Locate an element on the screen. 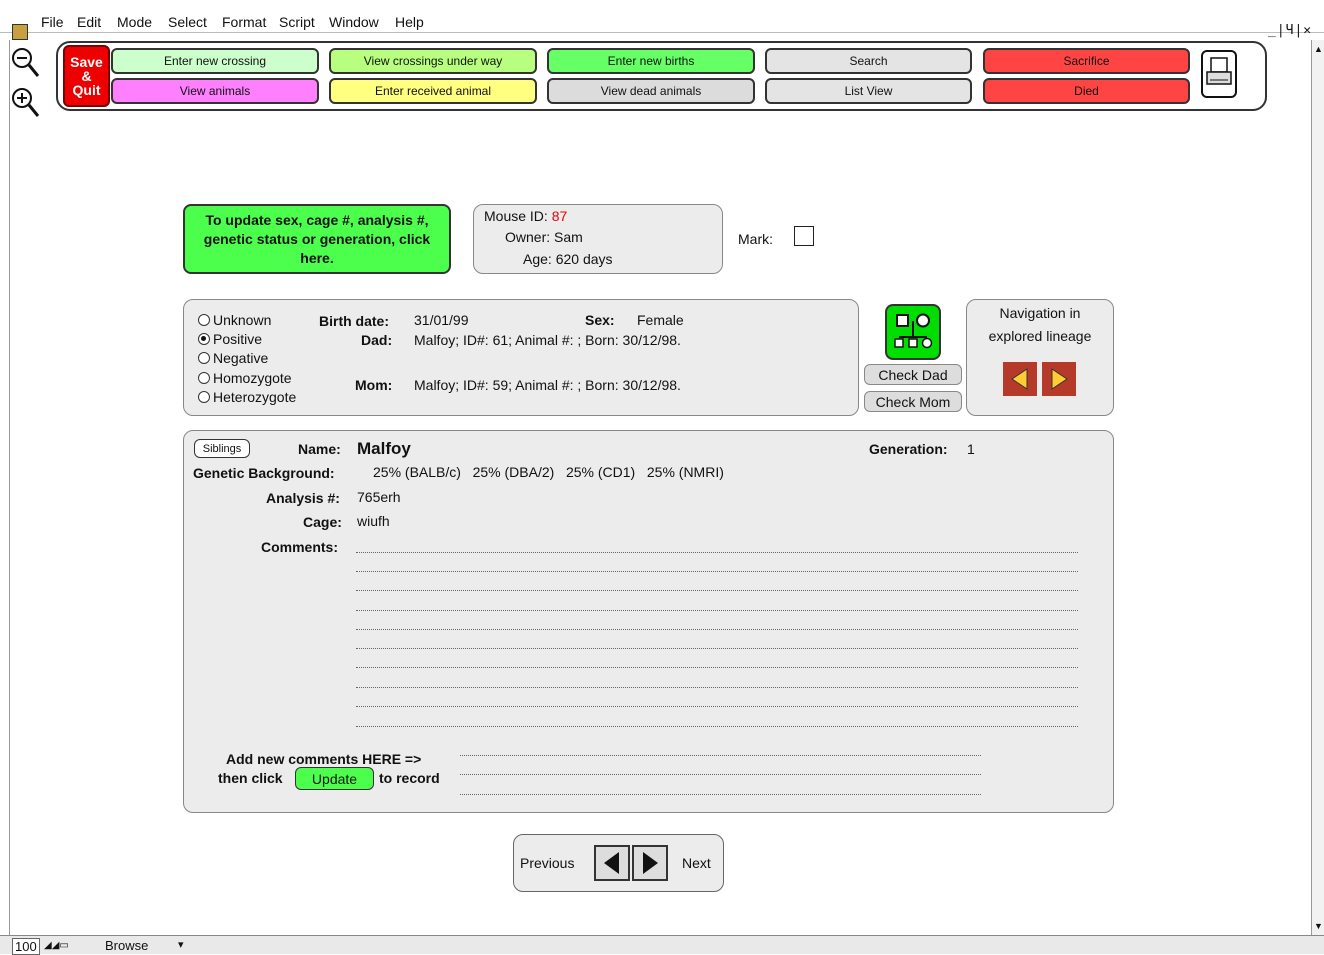 This screenshot has height=955, width=1324. view-animals-button: View animals is located at coordinates (215, 91).